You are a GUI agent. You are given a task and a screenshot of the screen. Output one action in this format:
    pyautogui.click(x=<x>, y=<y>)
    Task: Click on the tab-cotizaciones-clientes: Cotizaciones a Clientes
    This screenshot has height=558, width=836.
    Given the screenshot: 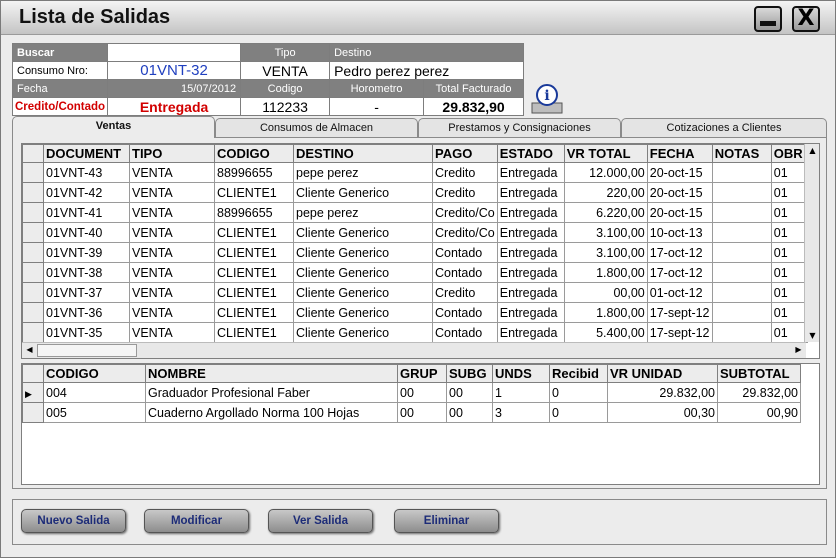 What is the action you would take?
    pyautogui.click(x=724, y=128)
    